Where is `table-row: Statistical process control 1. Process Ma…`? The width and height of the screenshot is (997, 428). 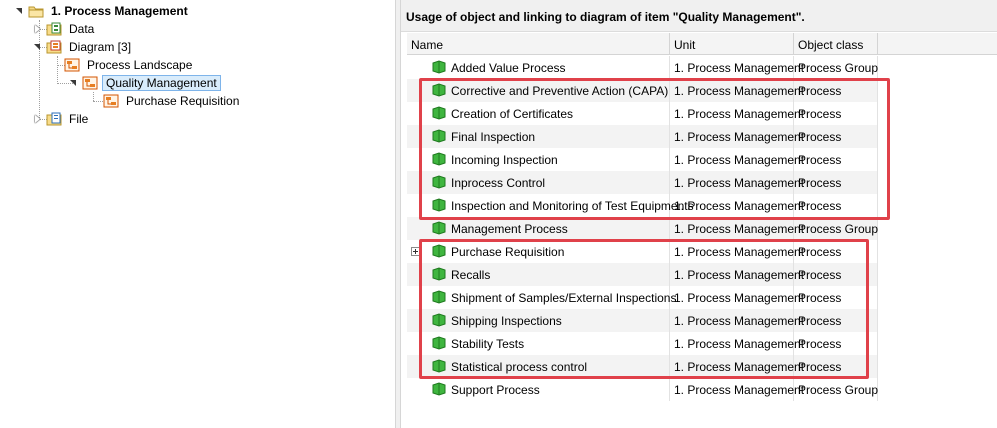
table-row: Statistical process control 1. Process Ma… is located at coordinates (642, 366).